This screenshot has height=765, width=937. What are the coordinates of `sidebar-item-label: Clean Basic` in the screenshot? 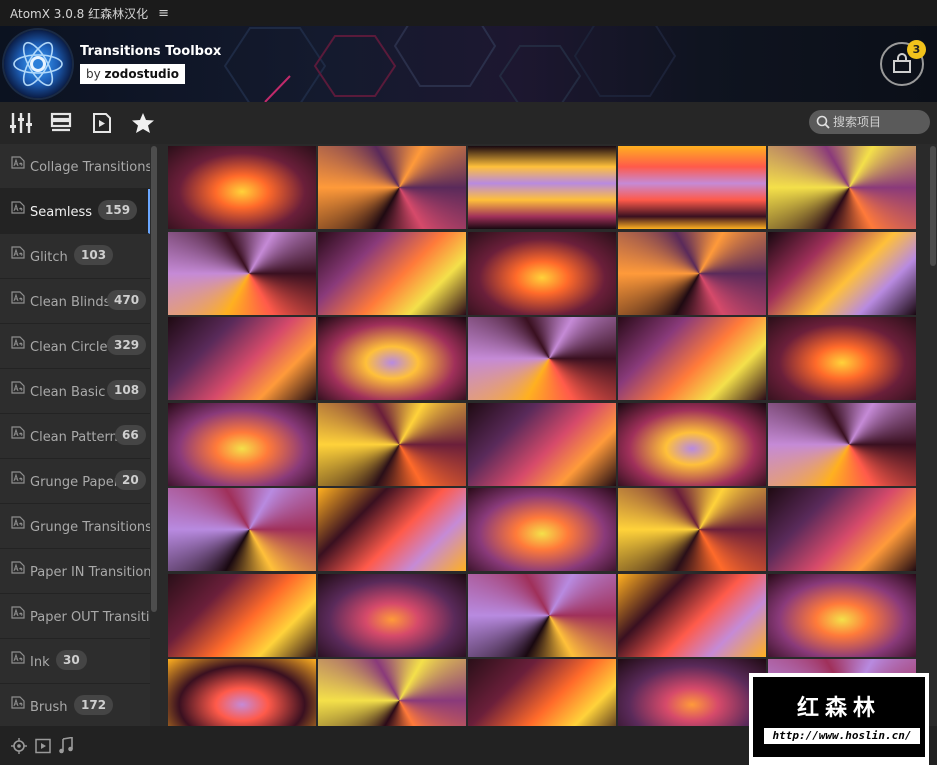 It's located at (68, 392).